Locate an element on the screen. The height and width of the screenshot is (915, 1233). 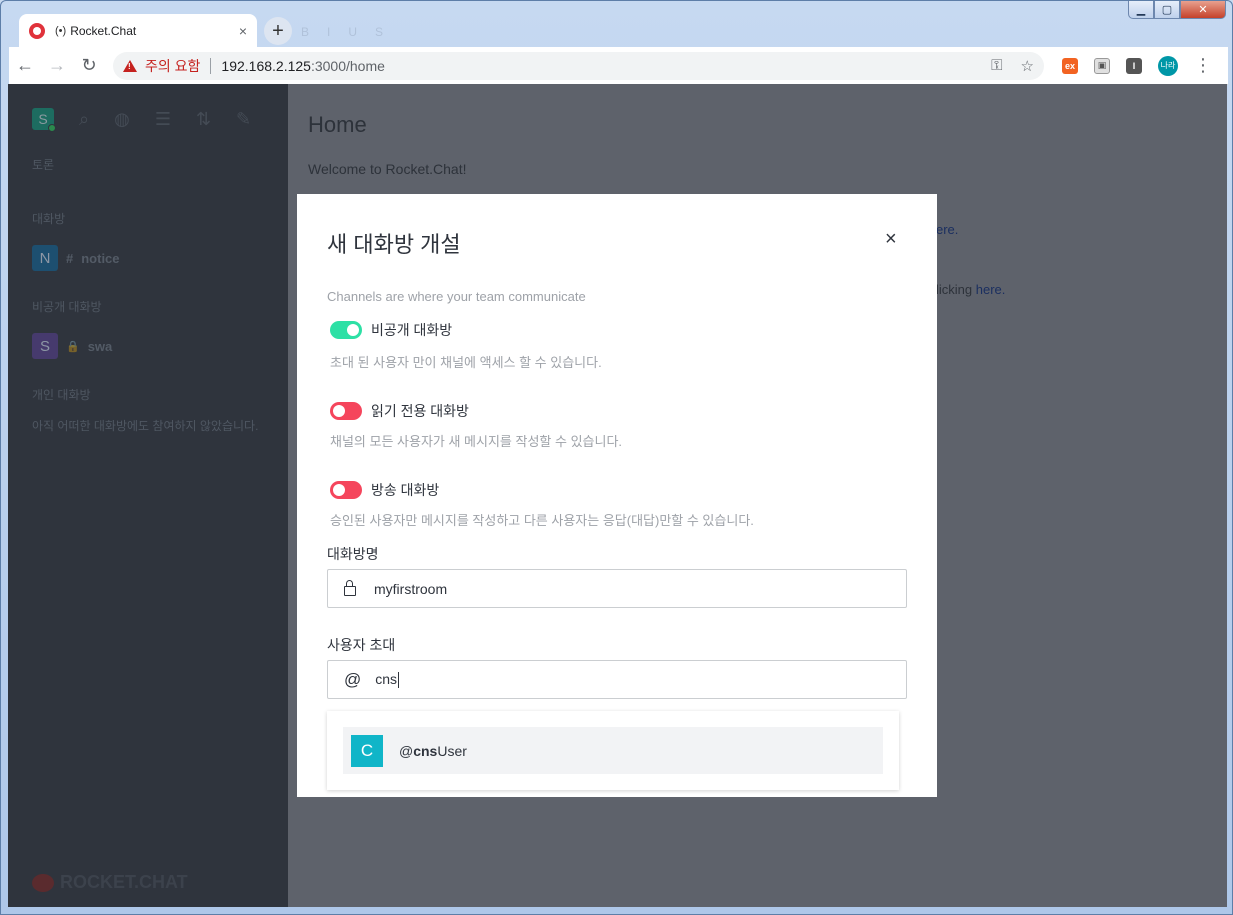
broadcast-toggle-label: 방송 대화방 is located at coordinates (405, 490).